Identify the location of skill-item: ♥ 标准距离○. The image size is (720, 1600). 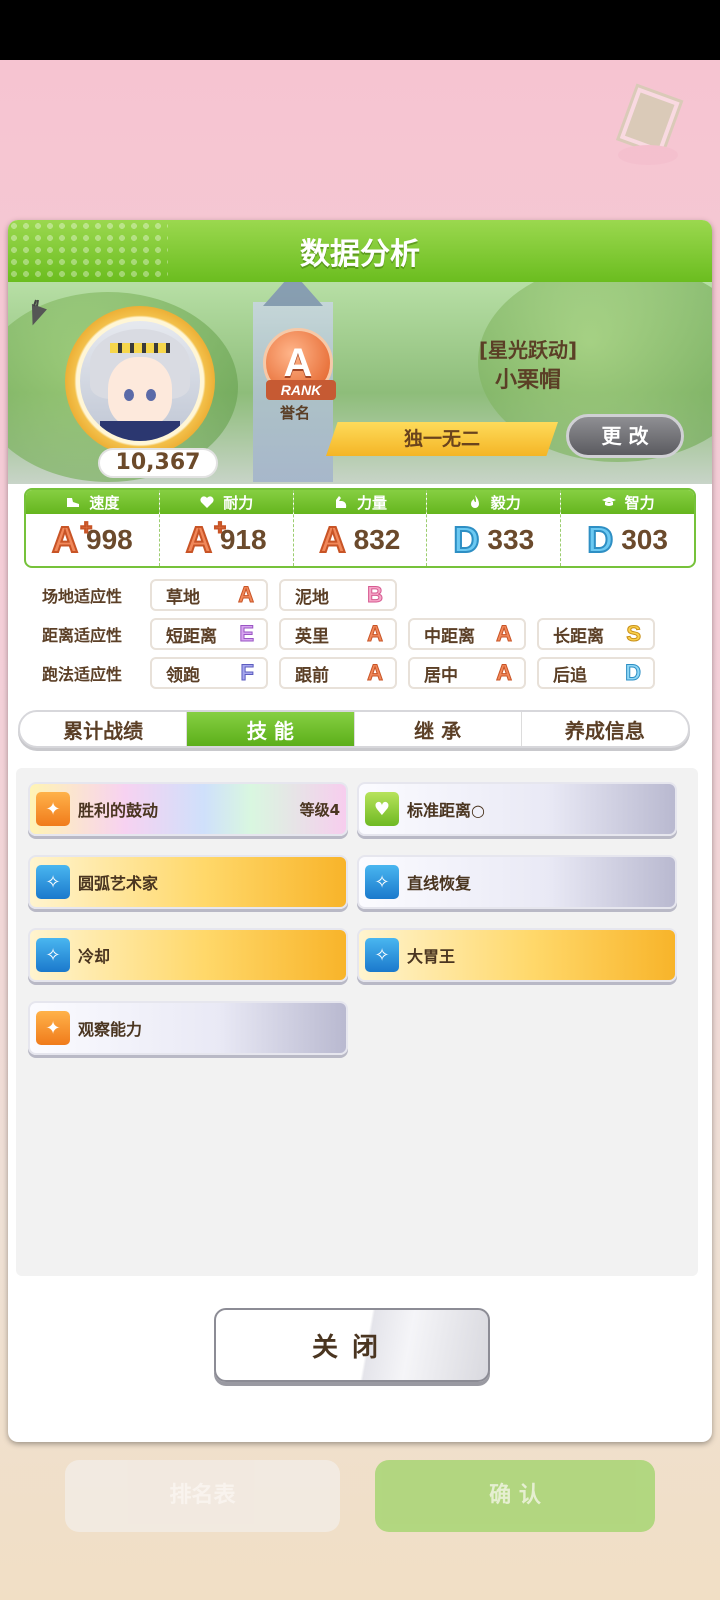
(517, 809).